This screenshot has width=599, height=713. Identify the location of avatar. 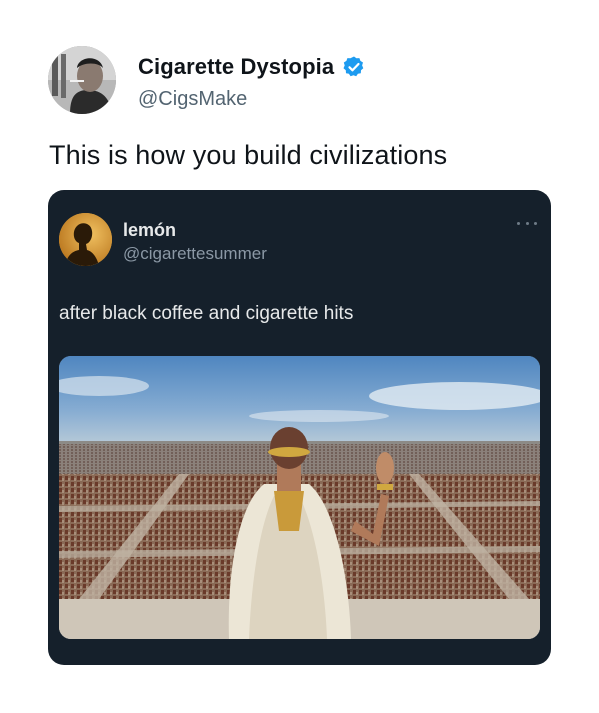
(82, 80).